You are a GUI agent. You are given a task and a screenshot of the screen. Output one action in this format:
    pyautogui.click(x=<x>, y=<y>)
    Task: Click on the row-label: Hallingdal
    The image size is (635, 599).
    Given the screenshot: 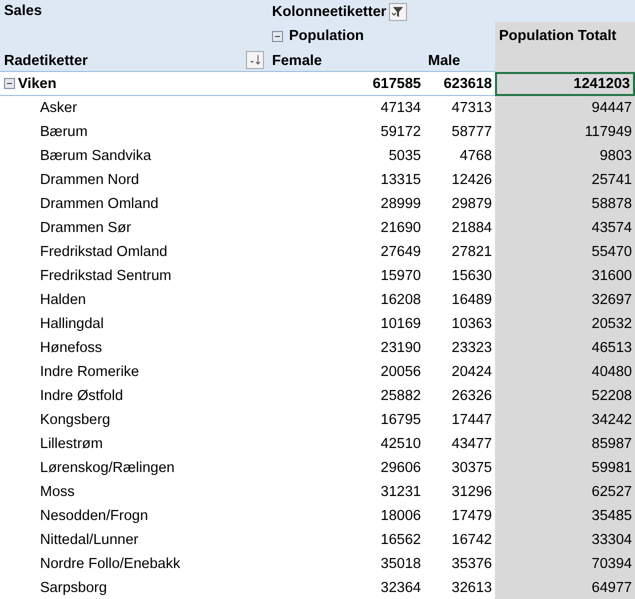 What is the action you would take?
    pyautogui.click(x=72, y=324)
    